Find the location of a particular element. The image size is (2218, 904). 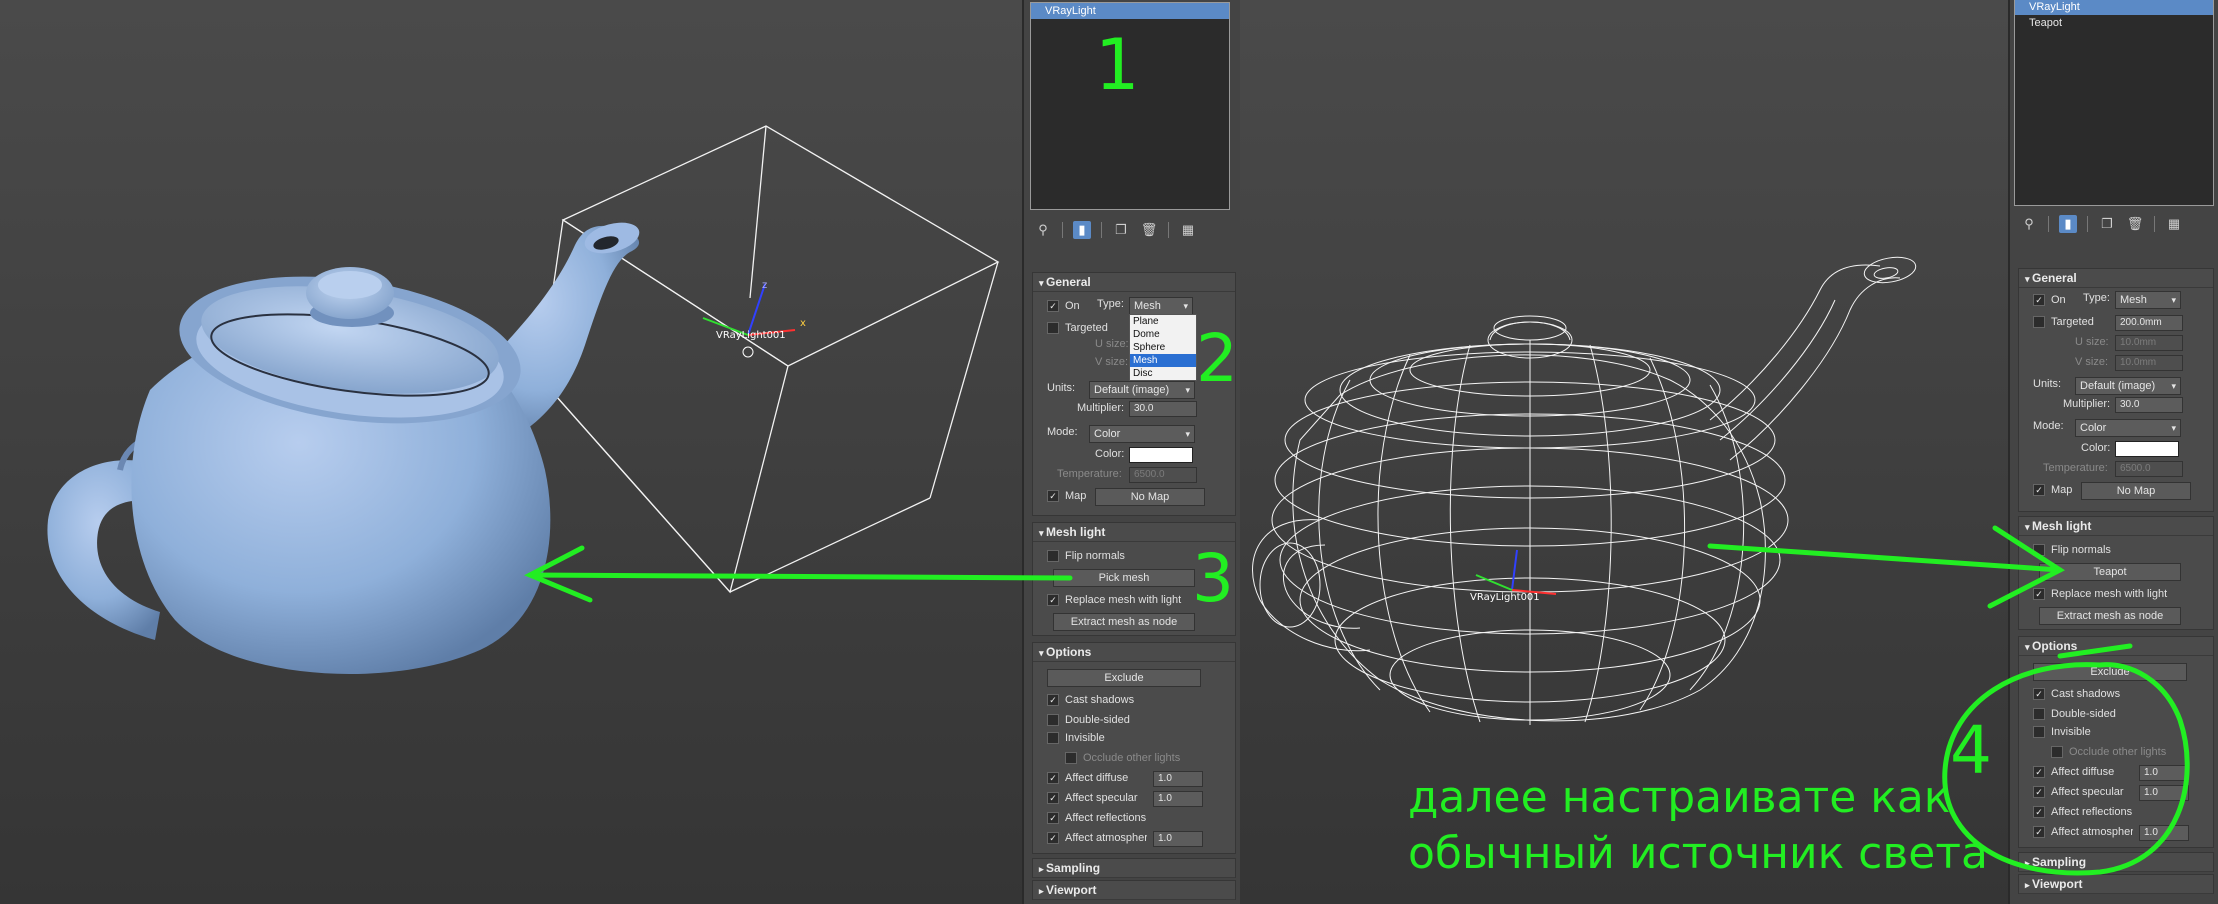

targeted-checkbox: Targeted is located at coordinates (2063, 322).